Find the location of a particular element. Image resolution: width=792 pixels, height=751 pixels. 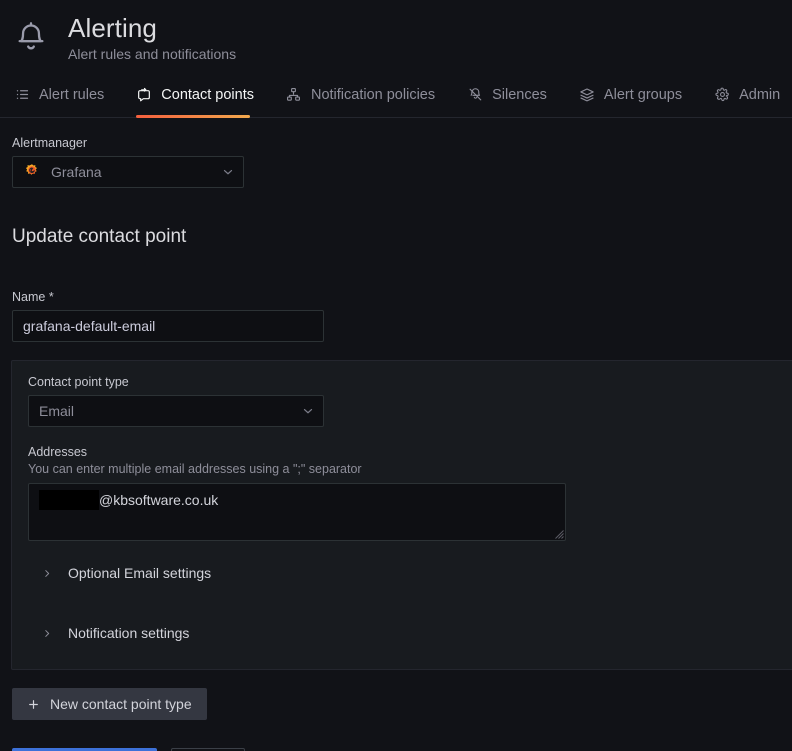

name-field: Name * is located at coordinates (402, 316).